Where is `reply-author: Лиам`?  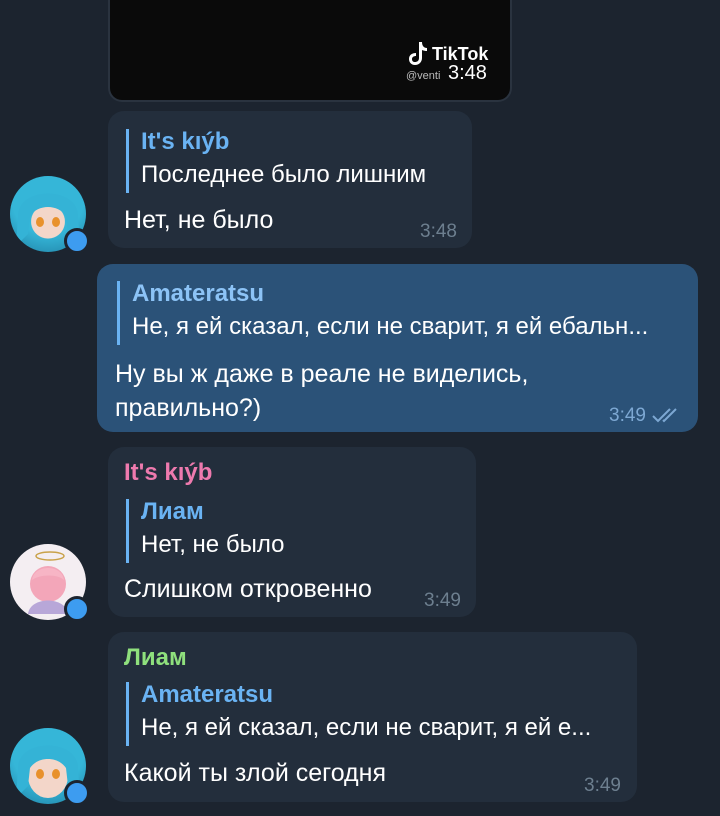 reply-author: Лиам is located at coordinates (172, 511).